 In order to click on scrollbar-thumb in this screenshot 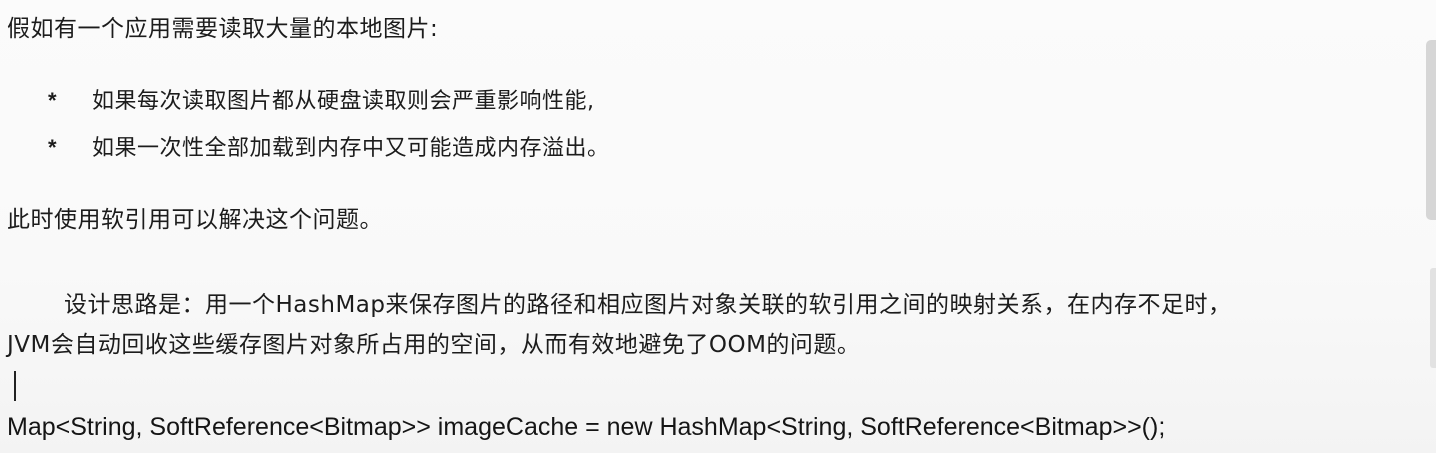, I will do `click(1431, 130)`.